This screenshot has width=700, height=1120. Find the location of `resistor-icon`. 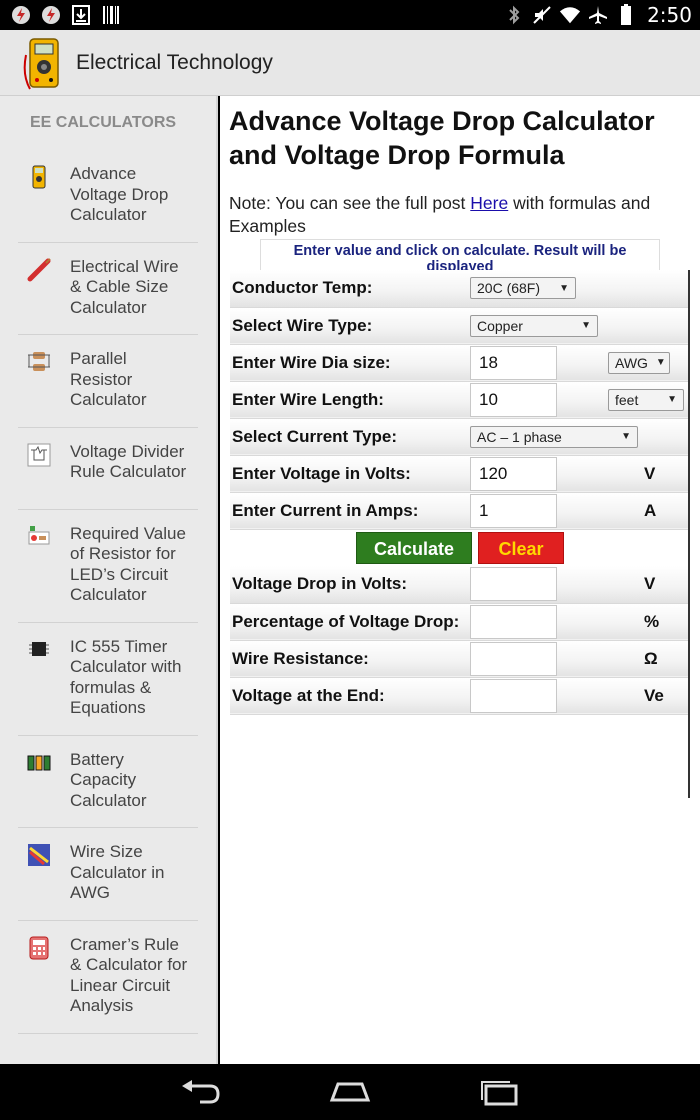

resistor-icon is located at coordinates (39, 361).